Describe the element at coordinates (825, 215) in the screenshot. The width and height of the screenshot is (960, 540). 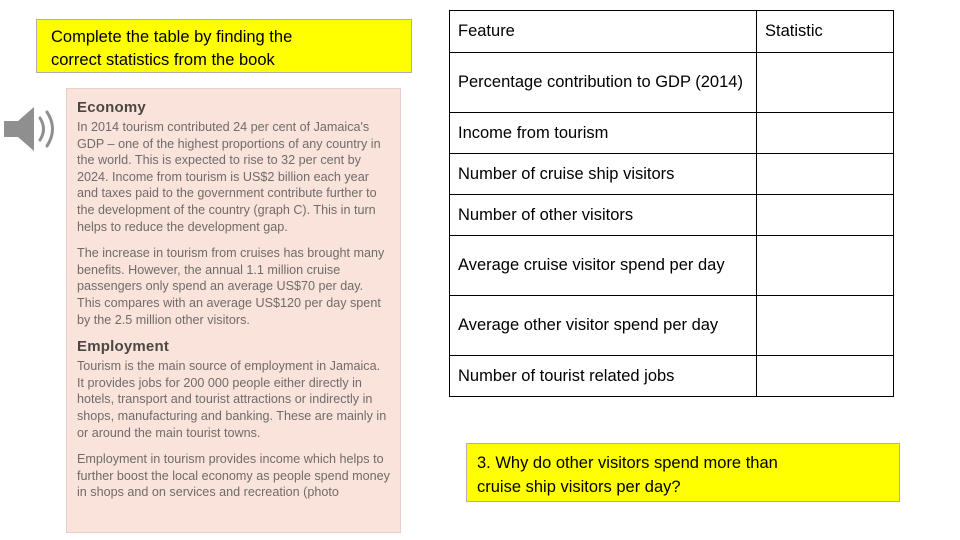
I see `statistic-cell-other-visitors` at that location.